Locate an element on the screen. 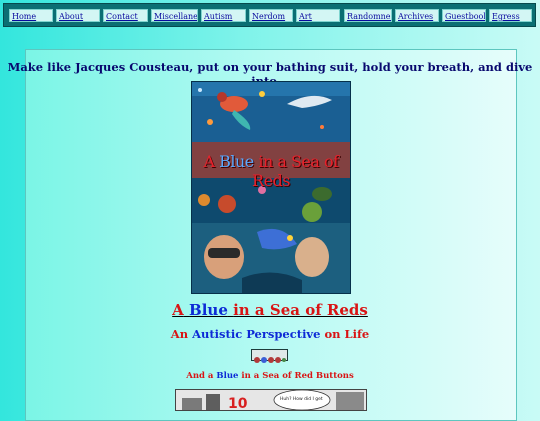 The width and height of the screenshot is (540, 421). nav-link-nerdom: Nerdom is located at coordinates (271, 15).